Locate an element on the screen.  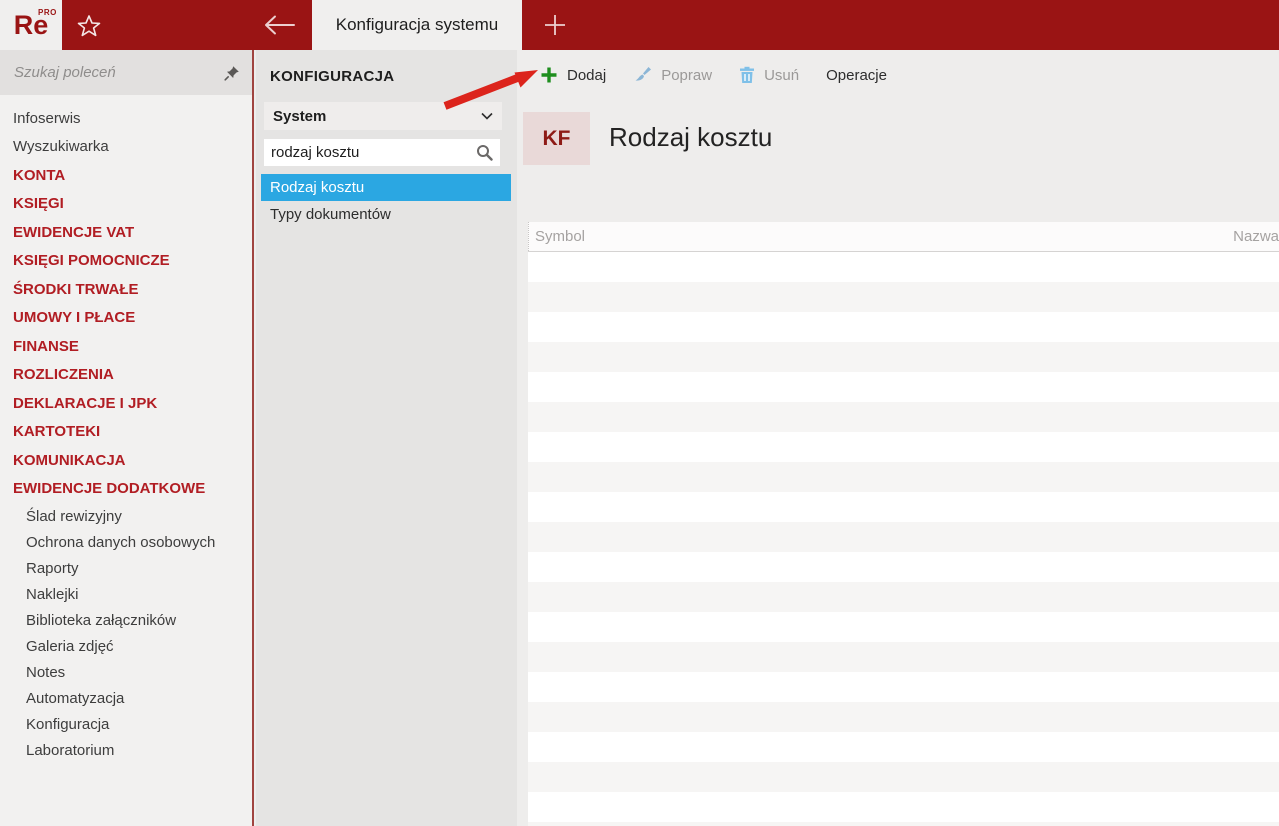
chevron-down-icon is located at coordinates (487, 116).